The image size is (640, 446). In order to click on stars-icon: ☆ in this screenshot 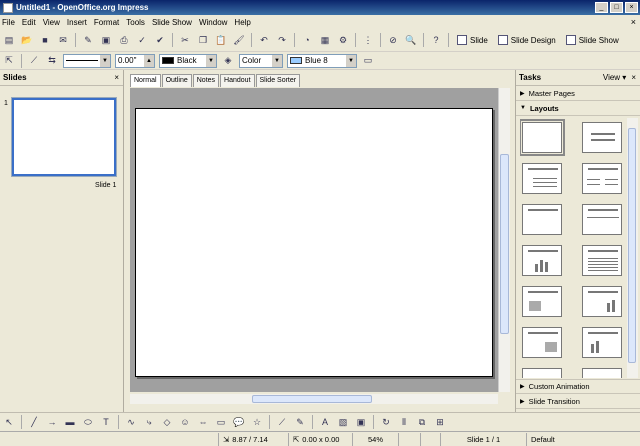, I will do `click(257, 422)`.